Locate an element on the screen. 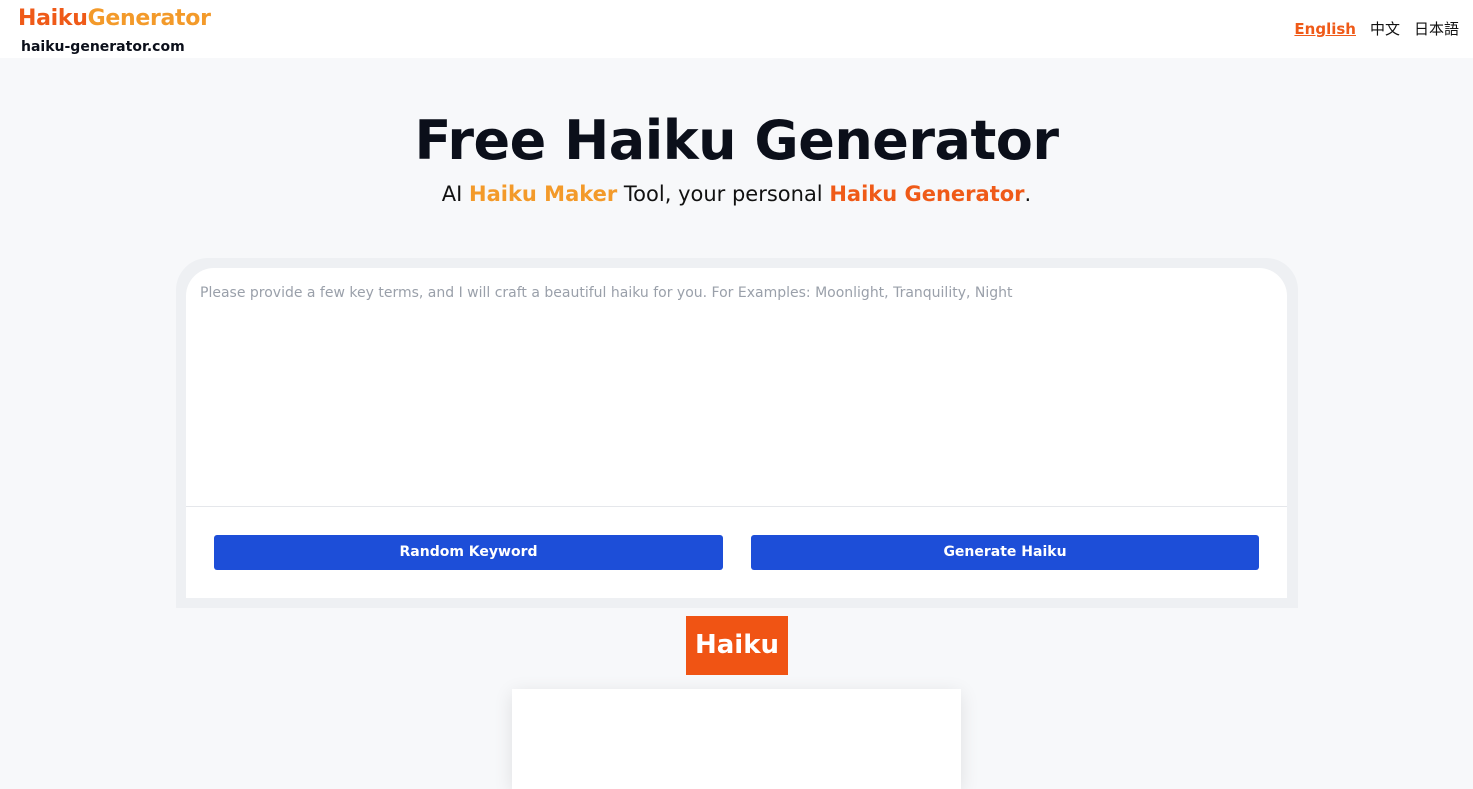 This screenshot has width=1473, height=789. subtitle-text-1: AI is located at coordinates (455, 194).